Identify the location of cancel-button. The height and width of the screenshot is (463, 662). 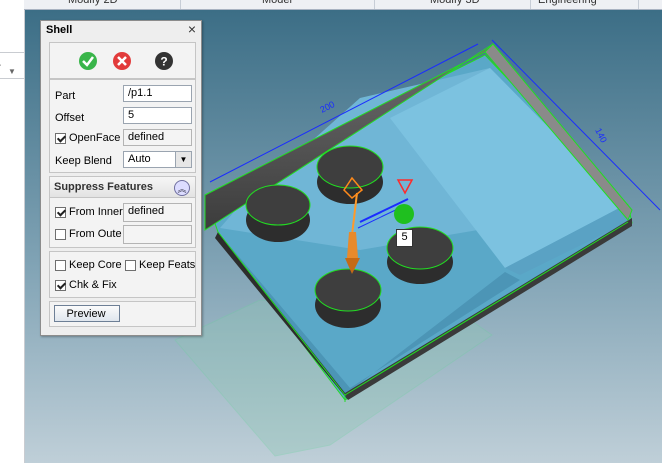
(122, 61).